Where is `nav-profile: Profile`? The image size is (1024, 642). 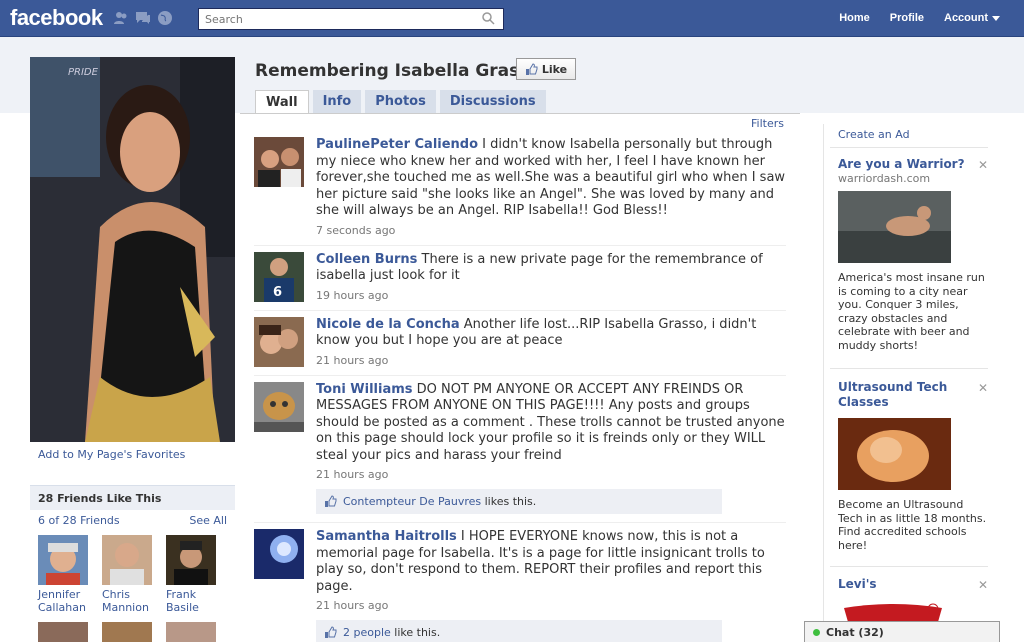
nav-profile: Profile is located at coordinates (907, 18).